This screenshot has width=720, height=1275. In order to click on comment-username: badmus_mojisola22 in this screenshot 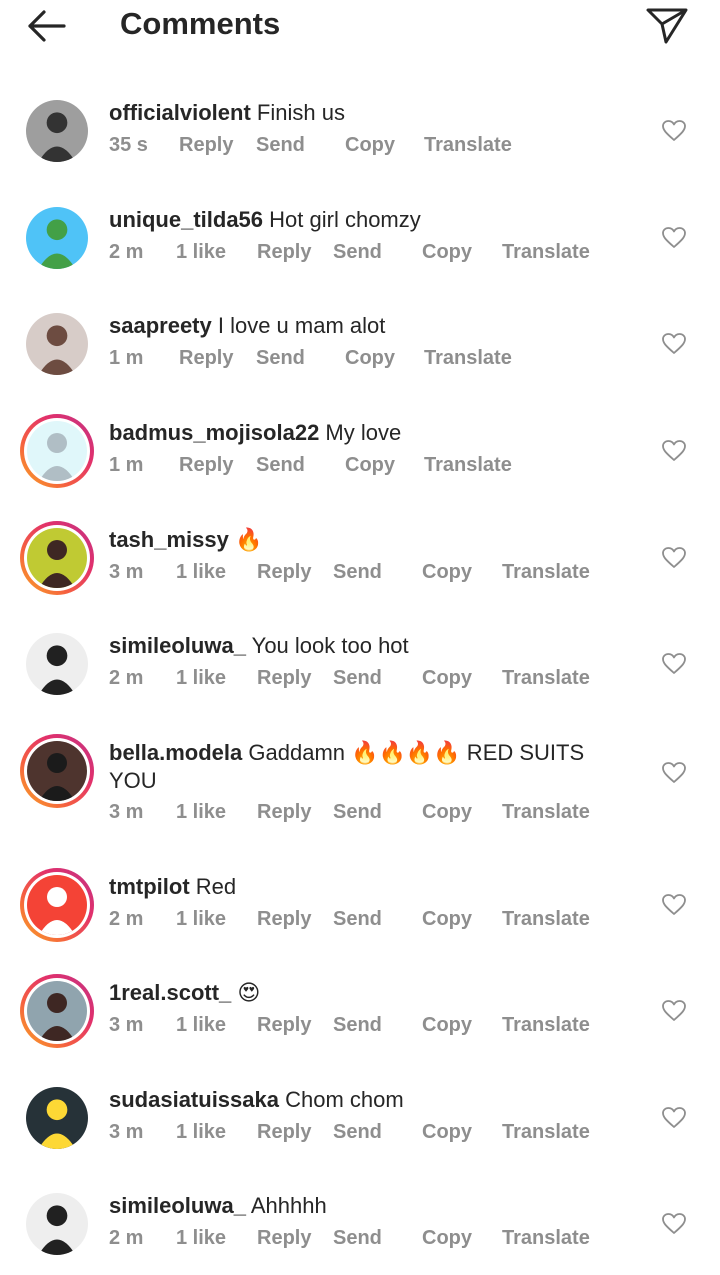, I will do `click(214, 432)`.